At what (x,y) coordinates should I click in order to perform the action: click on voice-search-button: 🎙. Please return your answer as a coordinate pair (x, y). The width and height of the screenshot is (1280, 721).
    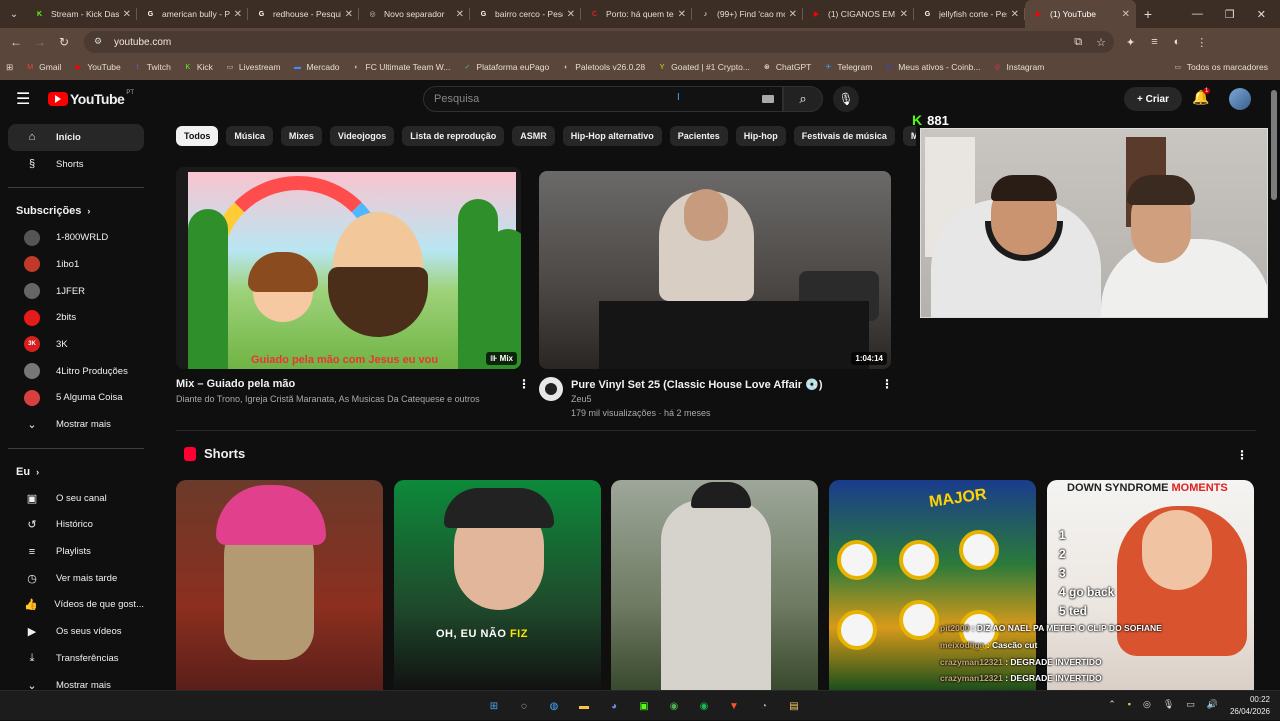
    Looking at the image, I should click on (846, 99).